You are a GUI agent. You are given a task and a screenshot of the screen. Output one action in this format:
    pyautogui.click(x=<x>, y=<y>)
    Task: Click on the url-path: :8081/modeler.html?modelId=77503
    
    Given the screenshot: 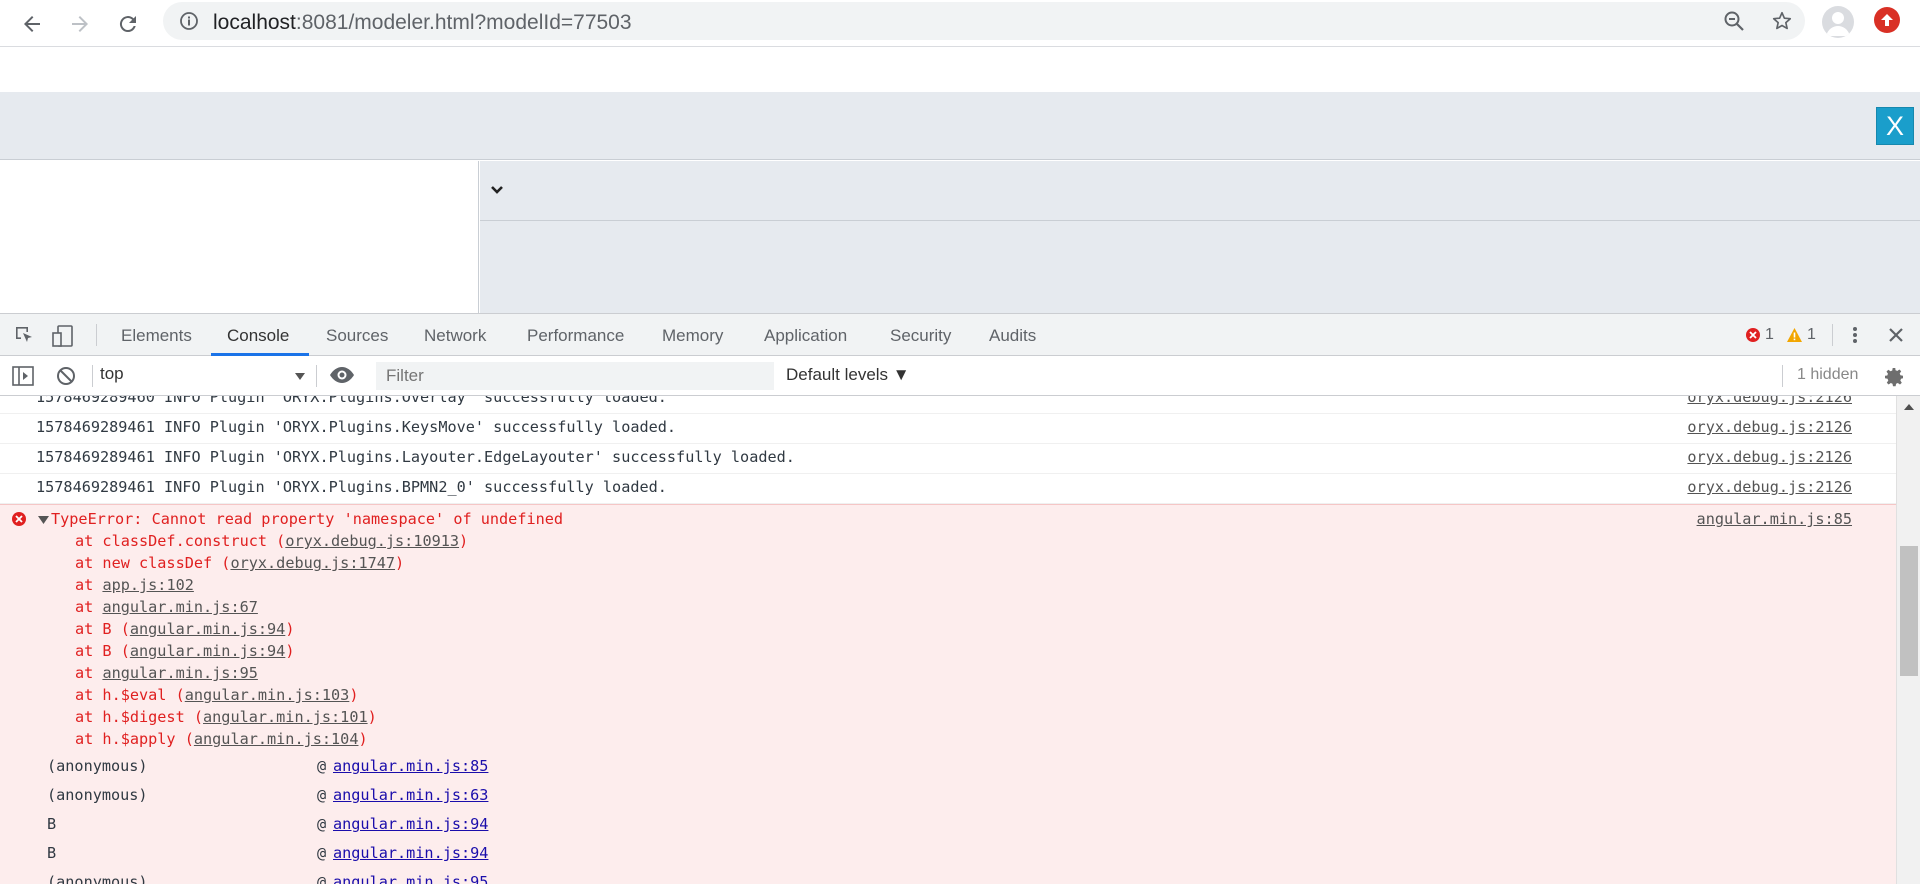 What is the action you would take?
    pyautogui.click(x=463, y=22)
    